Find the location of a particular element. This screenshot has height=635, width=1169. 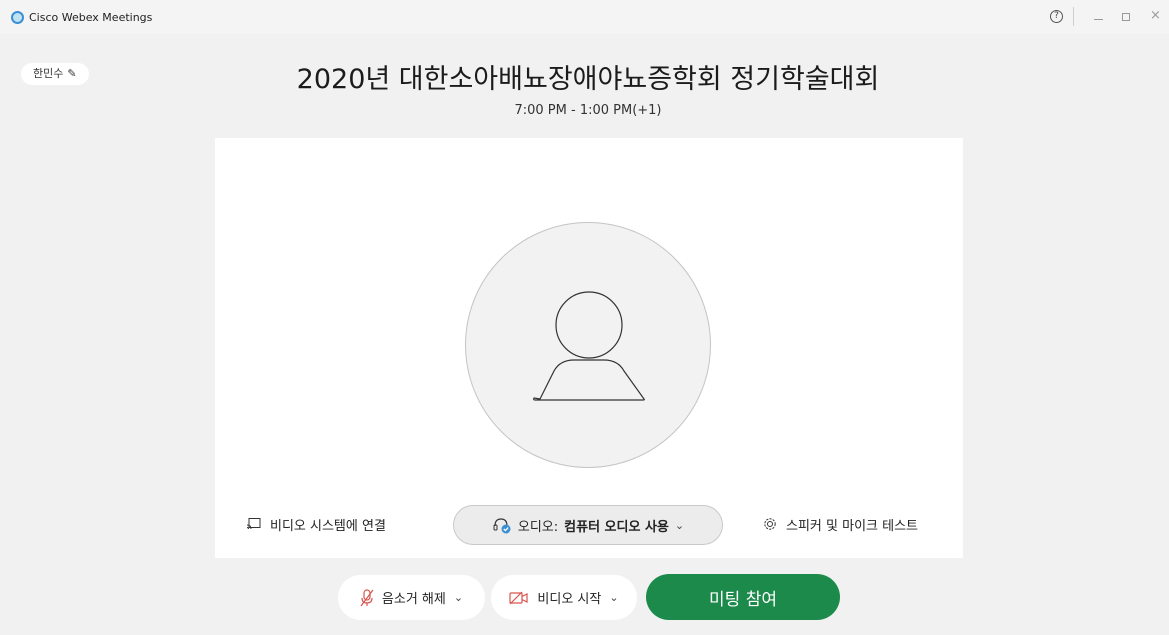

connect-video-system-button: 비디오 시스템에 연결 is located at coordinates (316, 524).